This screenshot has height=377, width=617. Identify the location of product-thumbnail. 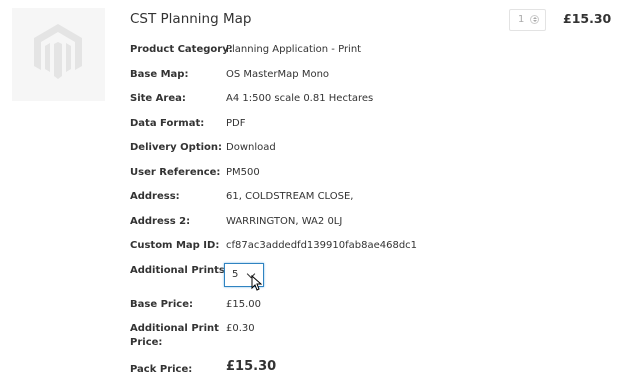
(58, 54).